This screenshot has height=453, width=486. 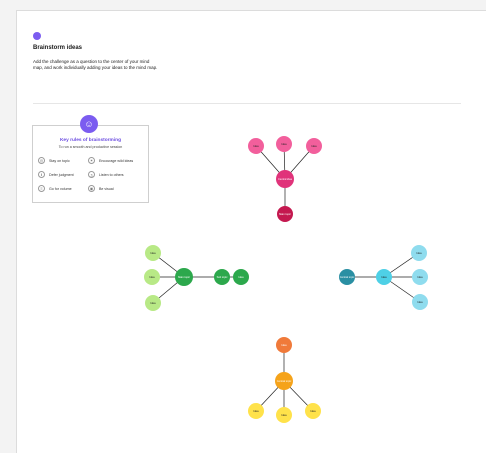 I want to click on node-label: Central idea, so click(x=285, y=179).